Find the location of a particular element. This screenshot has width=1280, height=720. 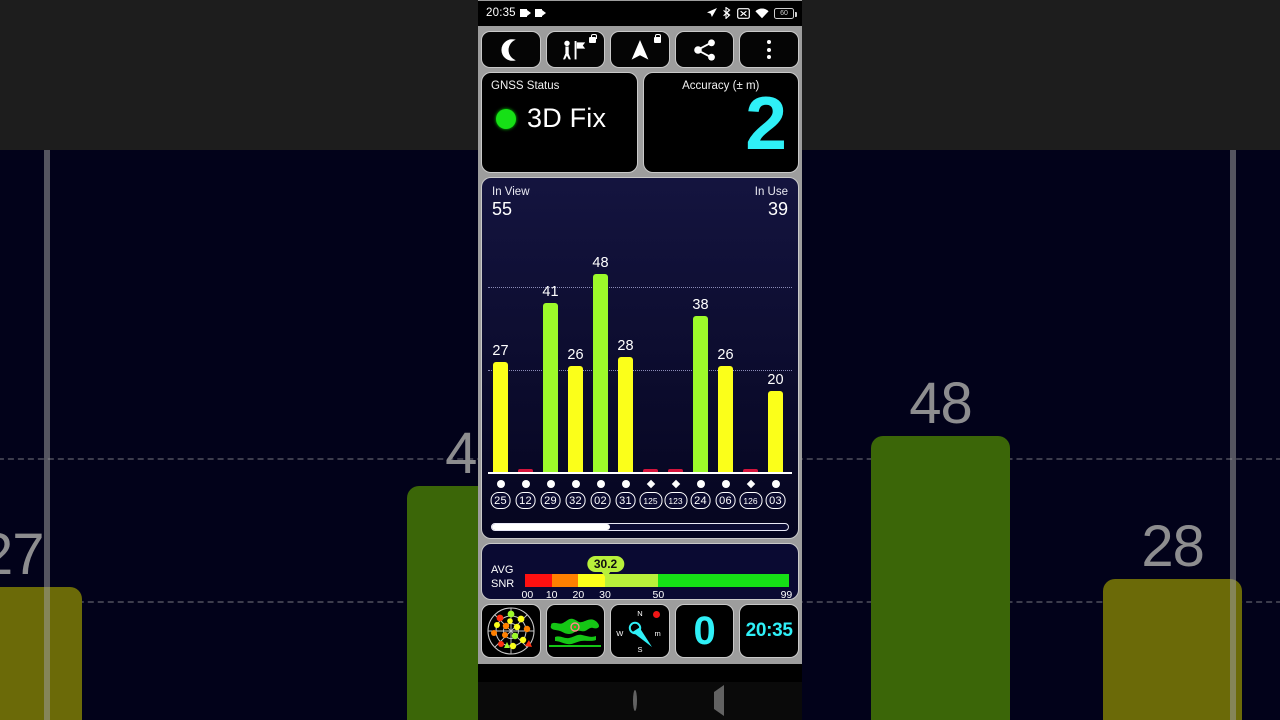

kebab-menu-icon is located at coordinates (769, 49).